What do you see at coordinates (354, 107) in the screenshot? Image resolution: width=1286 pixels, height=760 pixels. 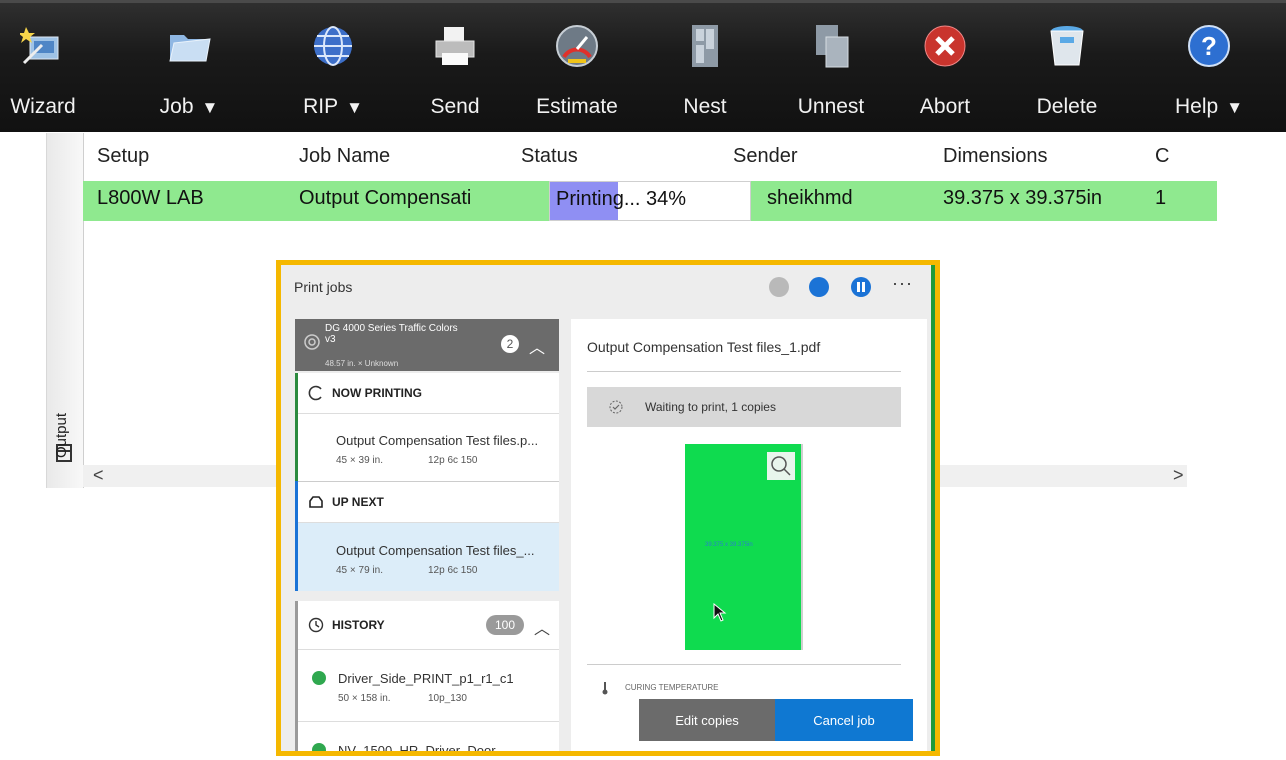 I see `rip-caret-icon: ▼` at bounding box center [354, 107].